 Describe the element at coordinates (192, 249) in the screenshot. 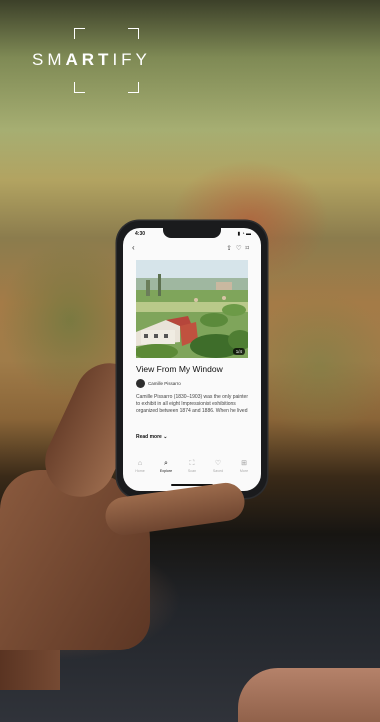

I see `app-topbar: ‹ ⇪♡⌑` at that location.